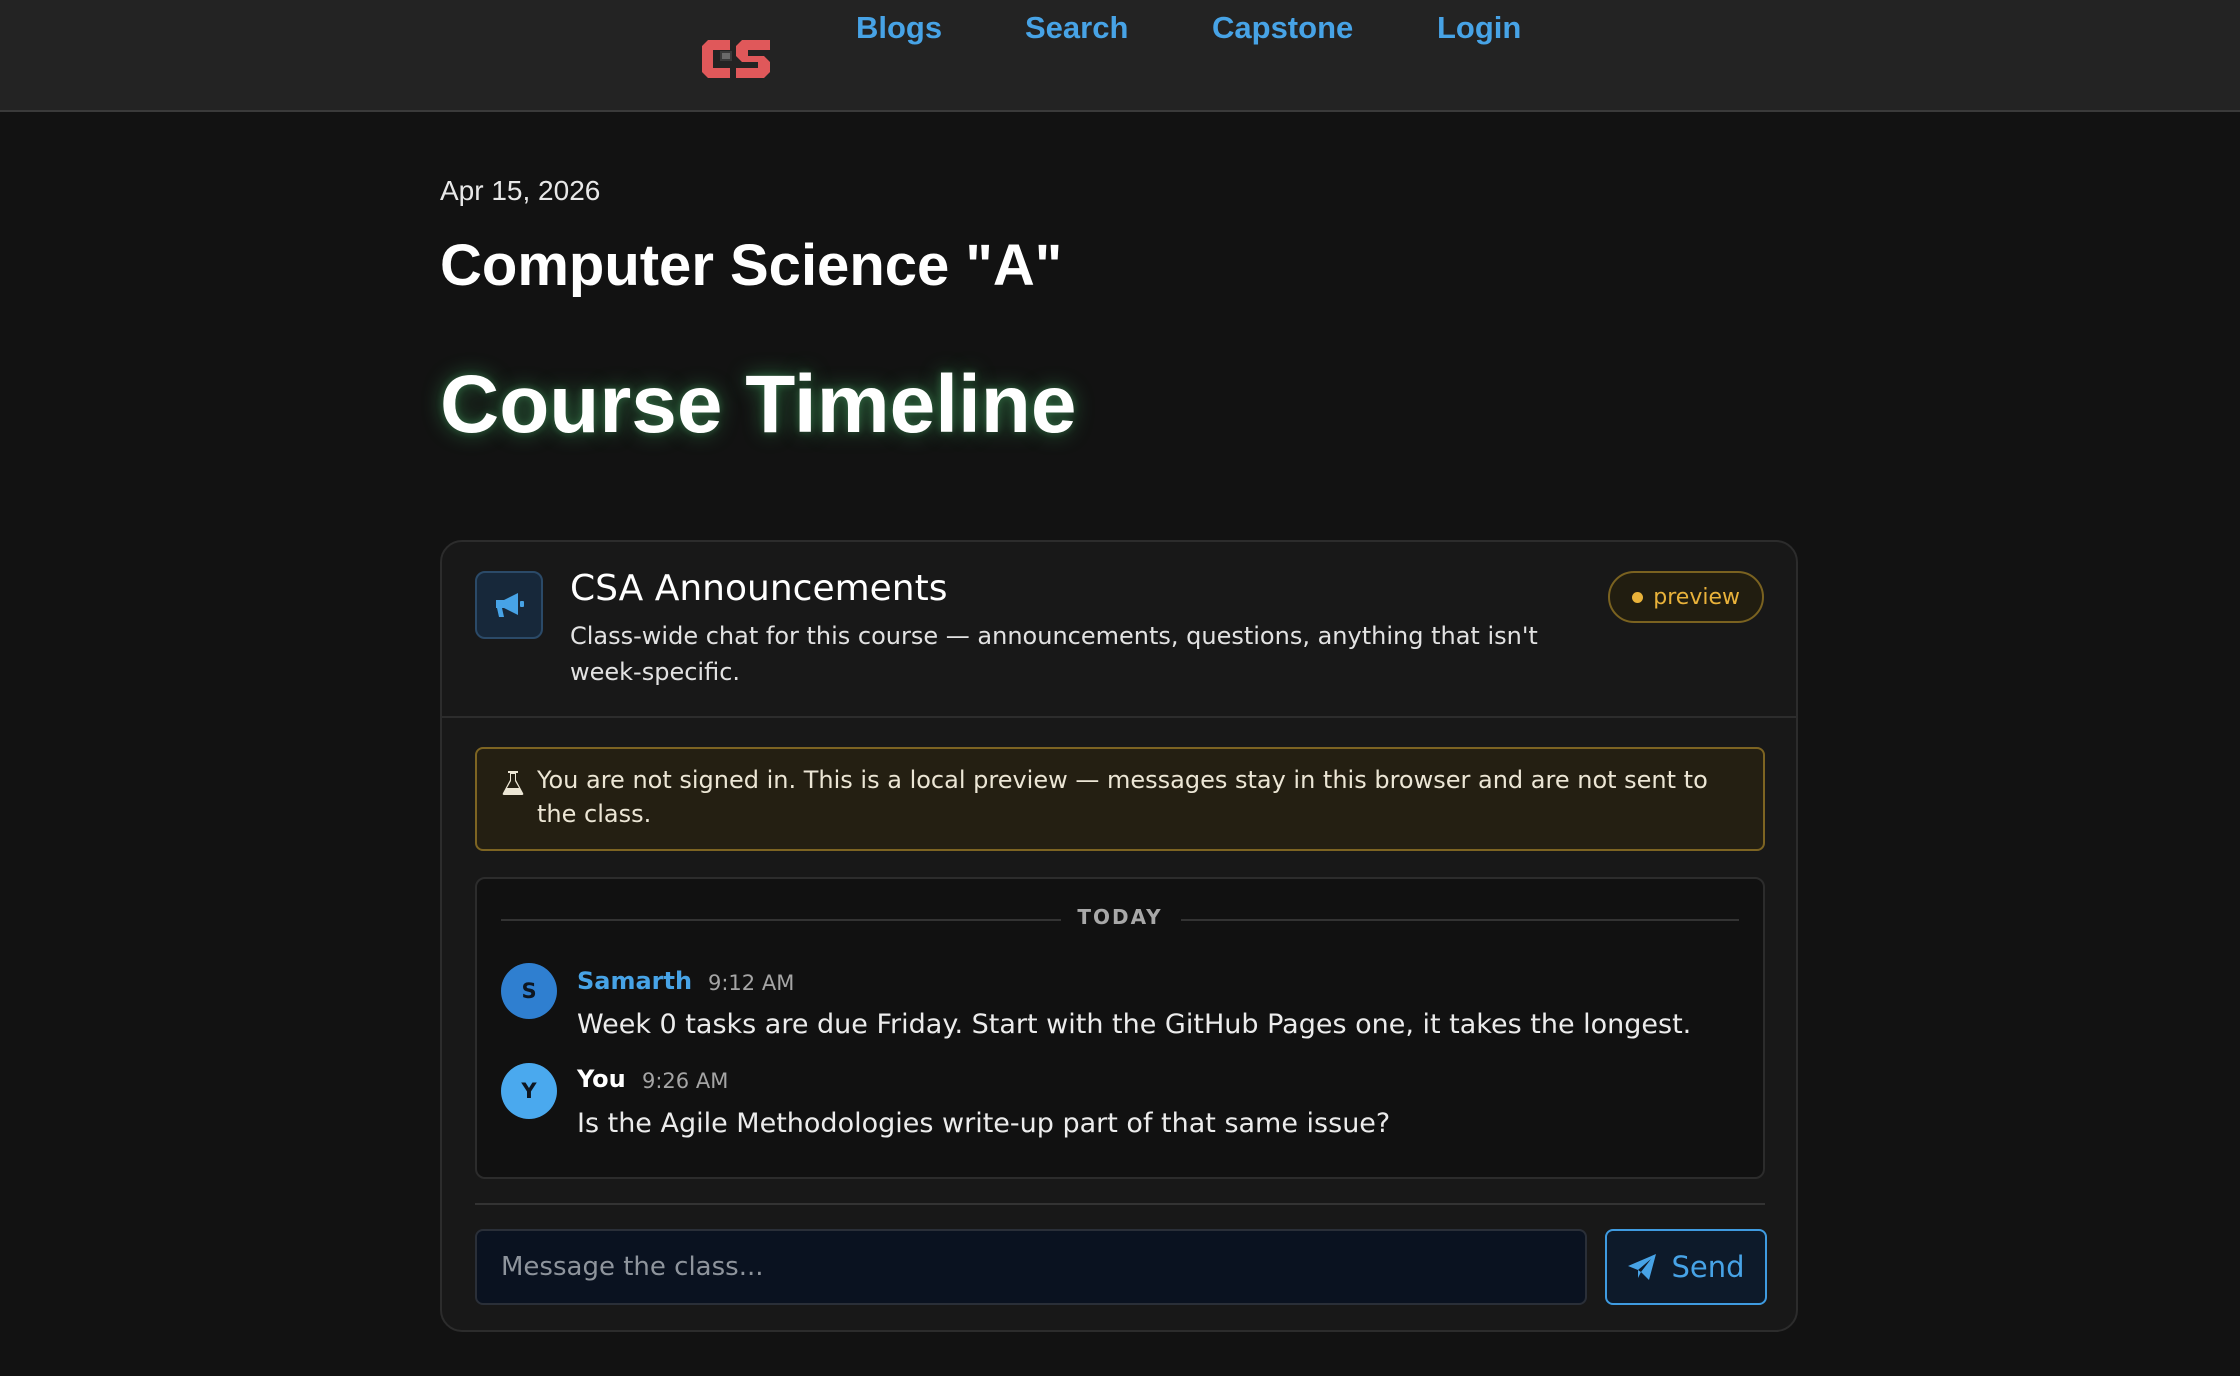 Image resolution: width=2240 pixels, height=1376 pixels. I want to click on composer-divider, so click(1120, 1204).